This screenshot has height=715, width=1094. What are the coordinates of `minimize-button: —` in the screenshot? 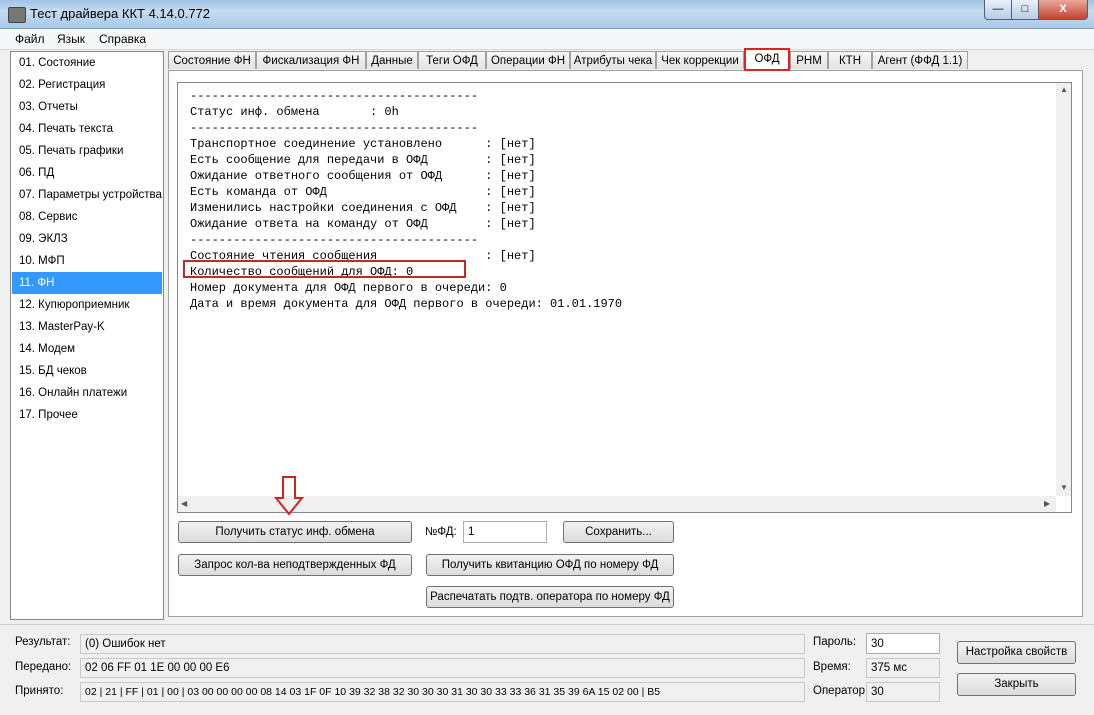 It's located at (998, 10).